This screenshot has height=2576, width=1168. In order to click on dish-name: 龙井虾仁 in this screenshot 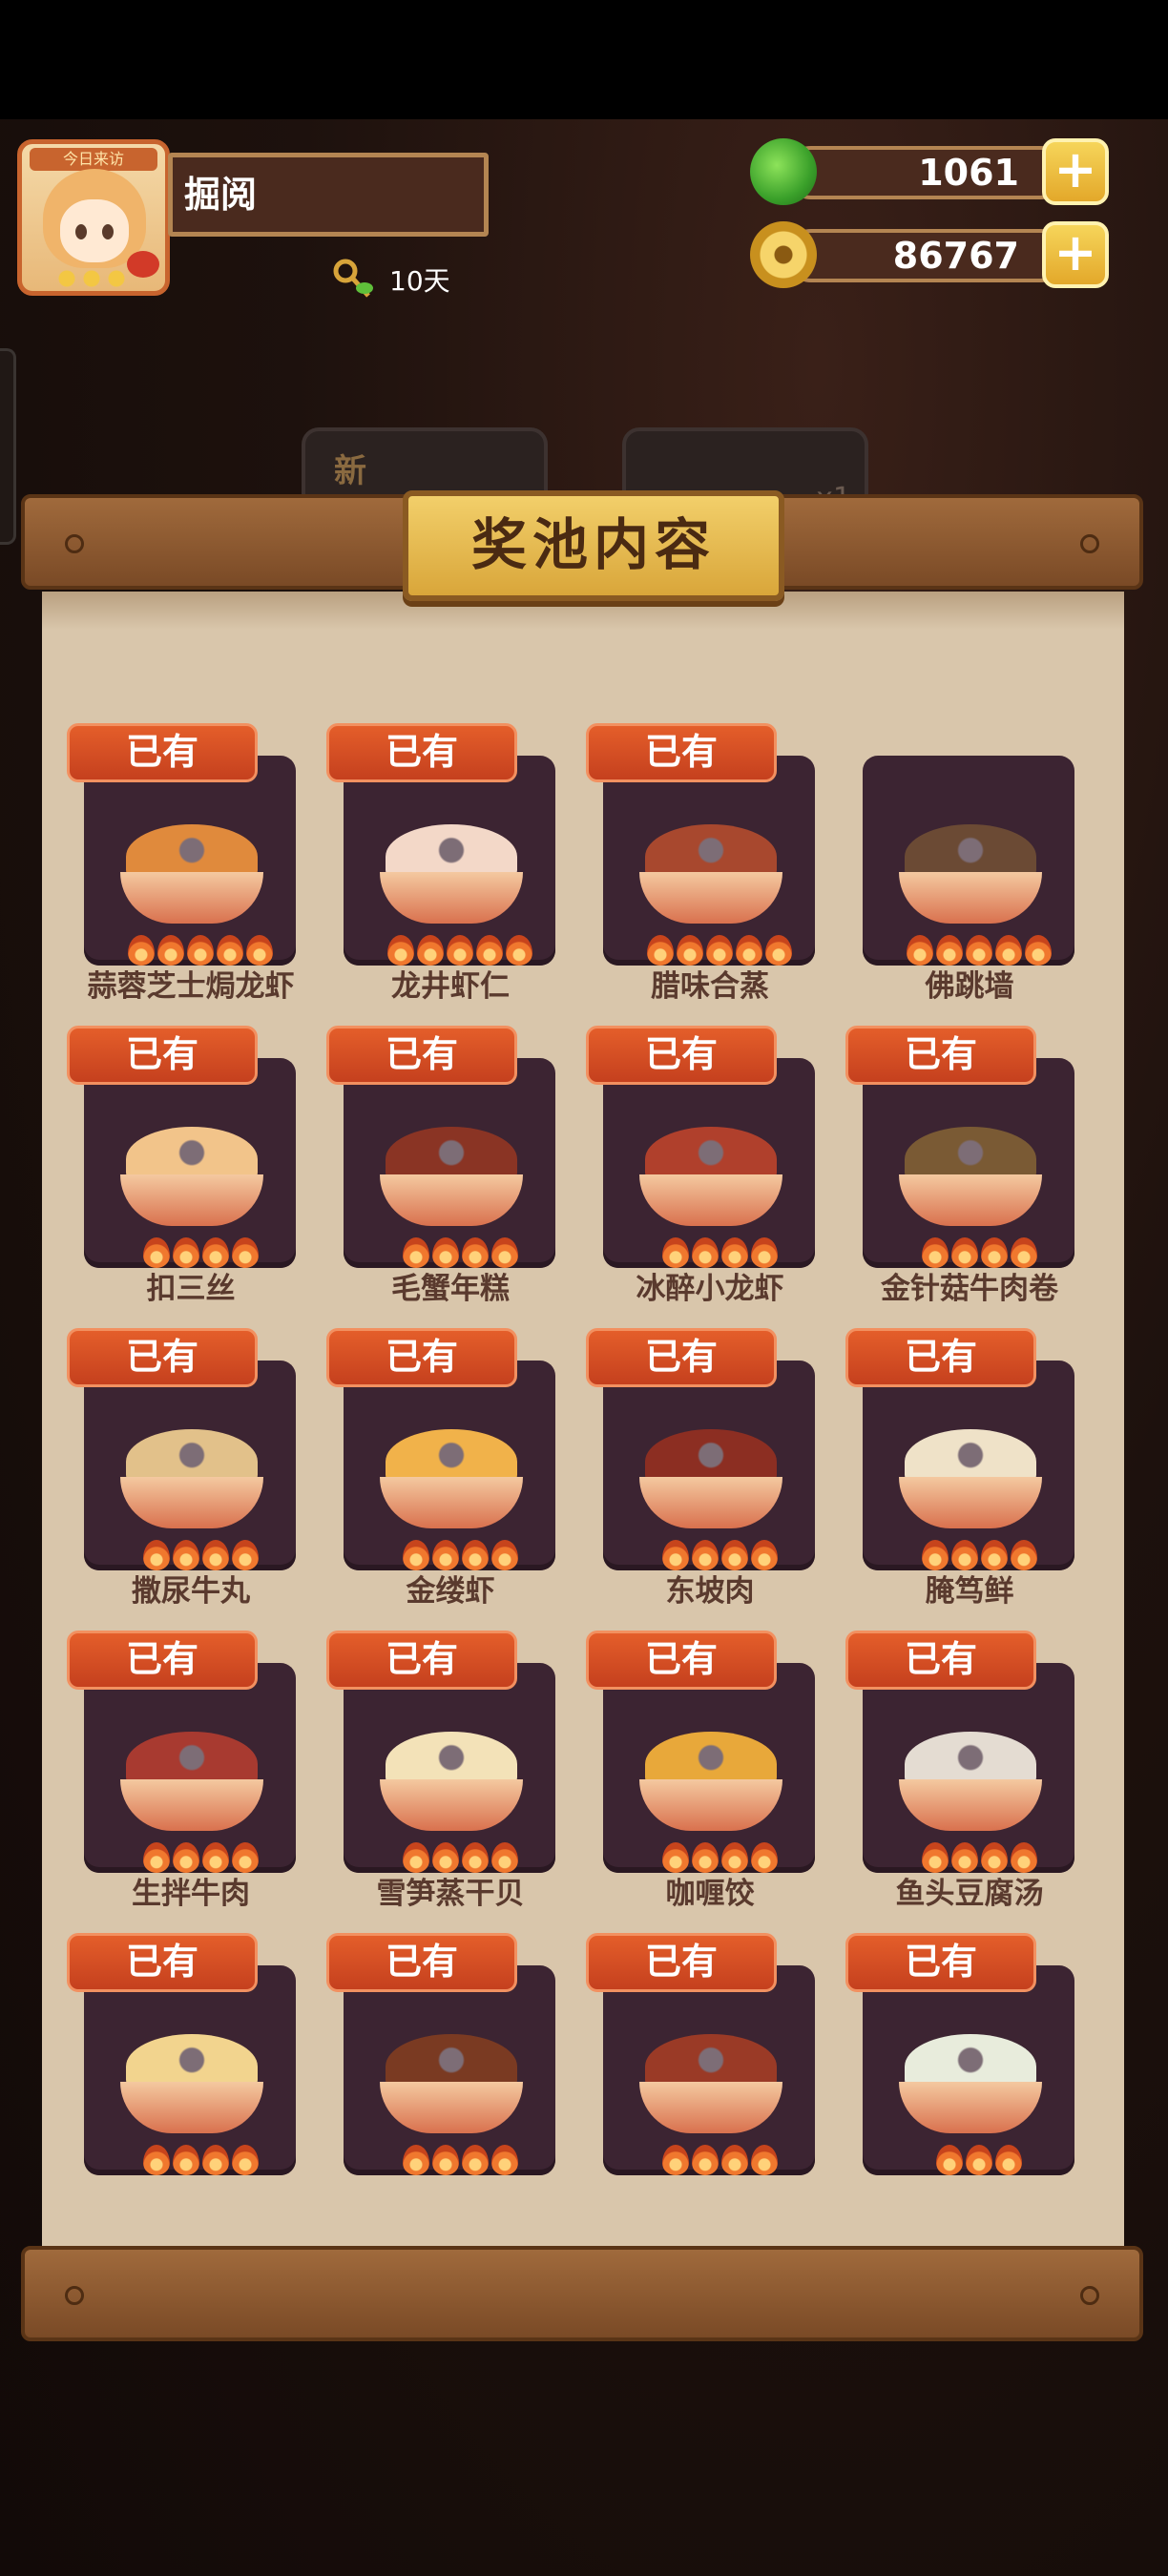, I will do `click(450, 986)`.